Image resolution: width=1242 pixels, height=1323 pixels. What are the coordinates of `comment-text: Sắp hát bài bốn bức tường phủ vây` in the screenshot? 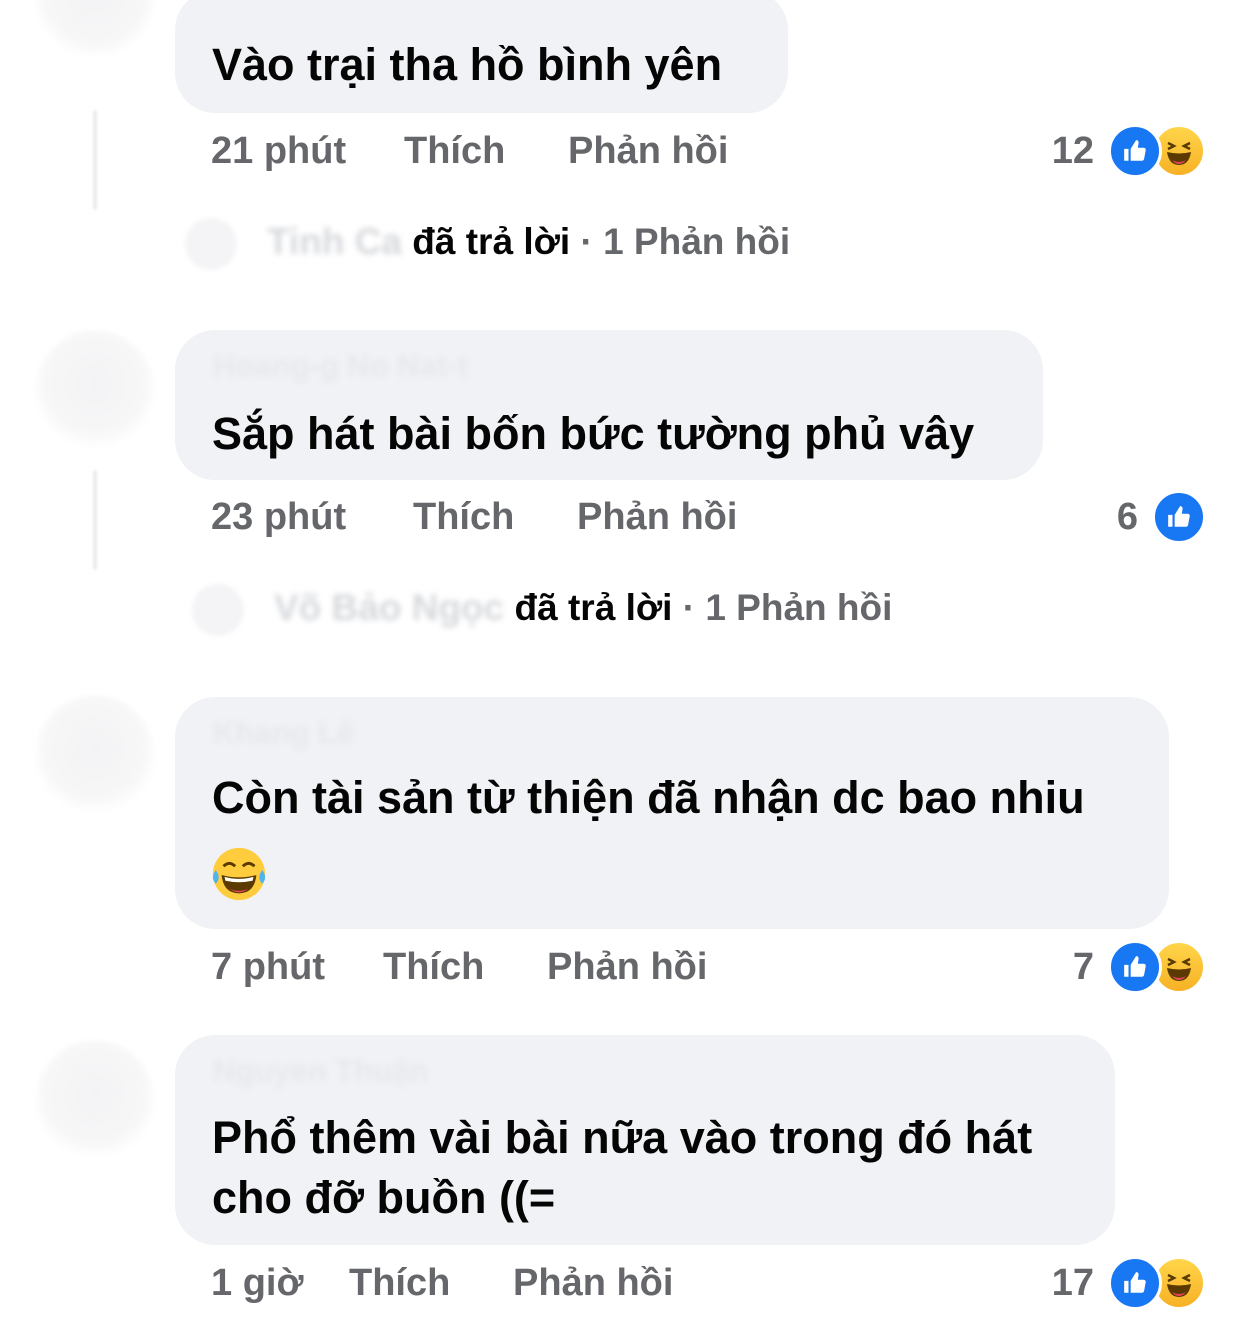 It's located at (593, 433).